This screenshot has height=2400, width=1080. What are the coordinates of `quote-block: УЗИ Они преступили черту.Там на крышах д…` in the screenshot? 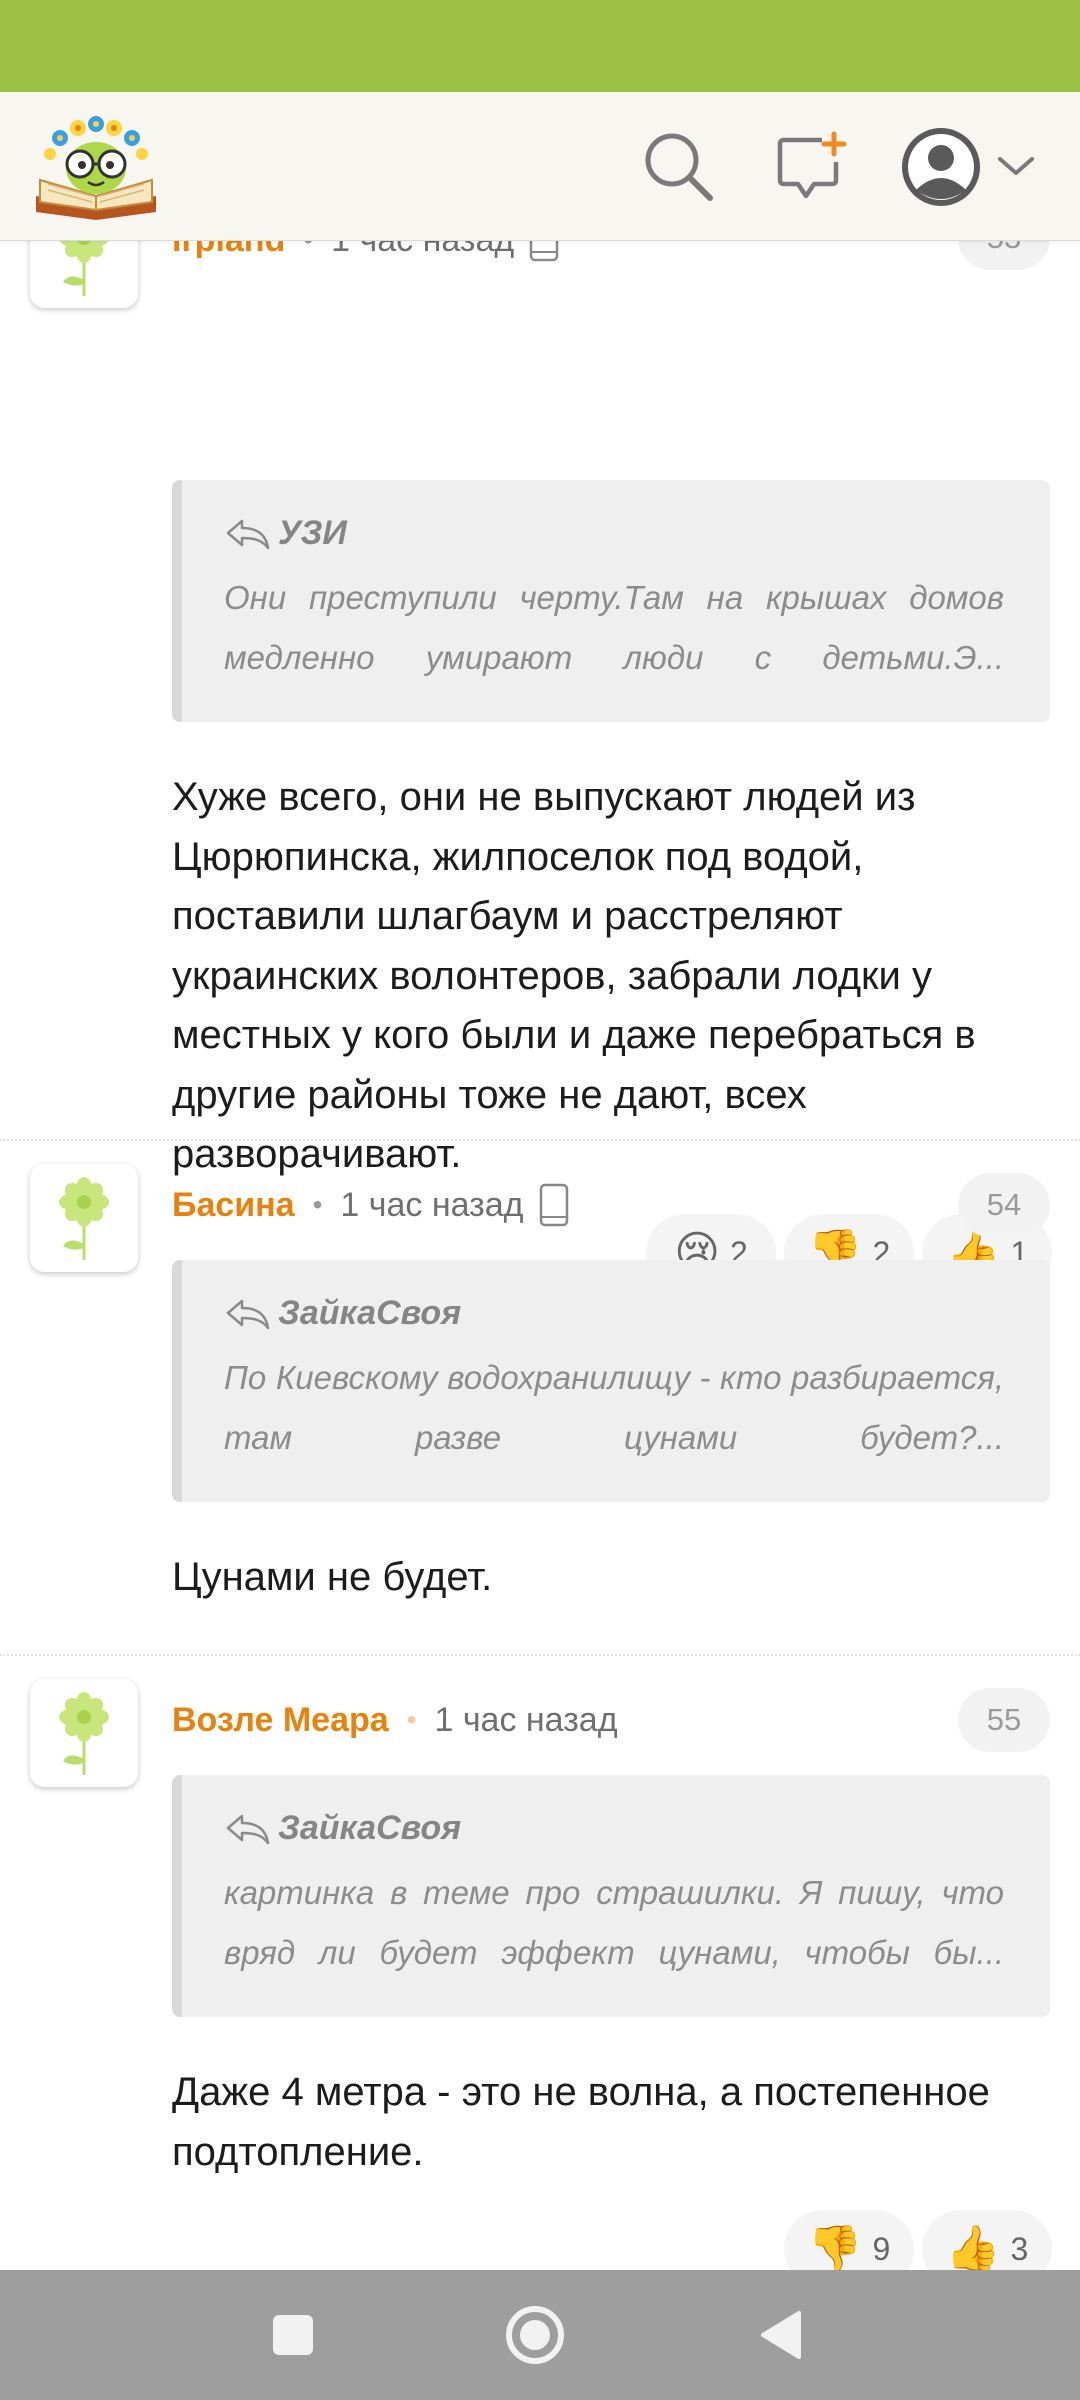 It's located at (611, 601).